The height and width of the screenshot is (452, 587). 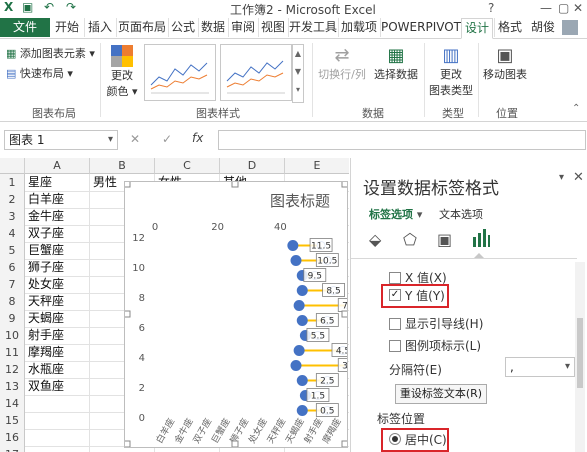 I want to click on tab-addins: 加载项, so click(x=358, y=27).